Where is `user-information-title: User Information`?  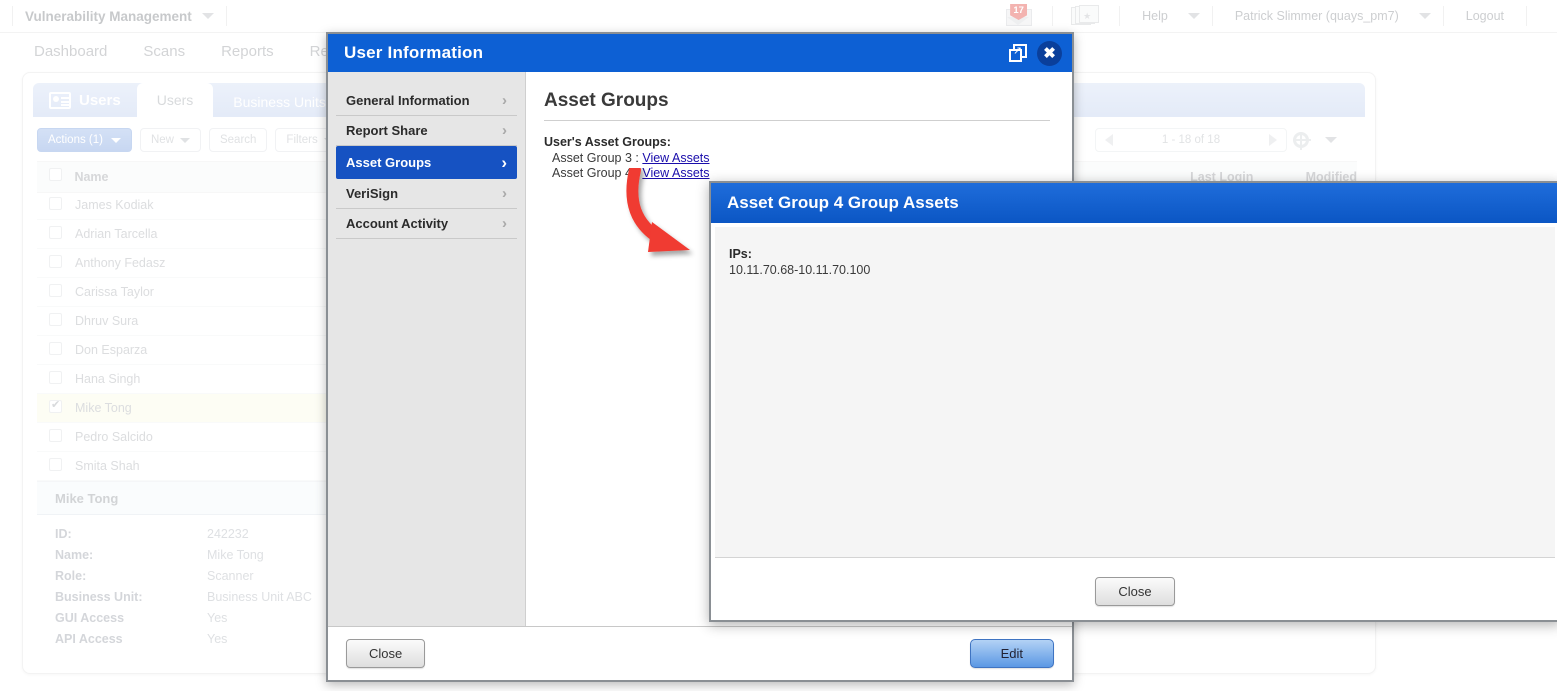
user-information-title: User Information is located at coordinates (414, 52).